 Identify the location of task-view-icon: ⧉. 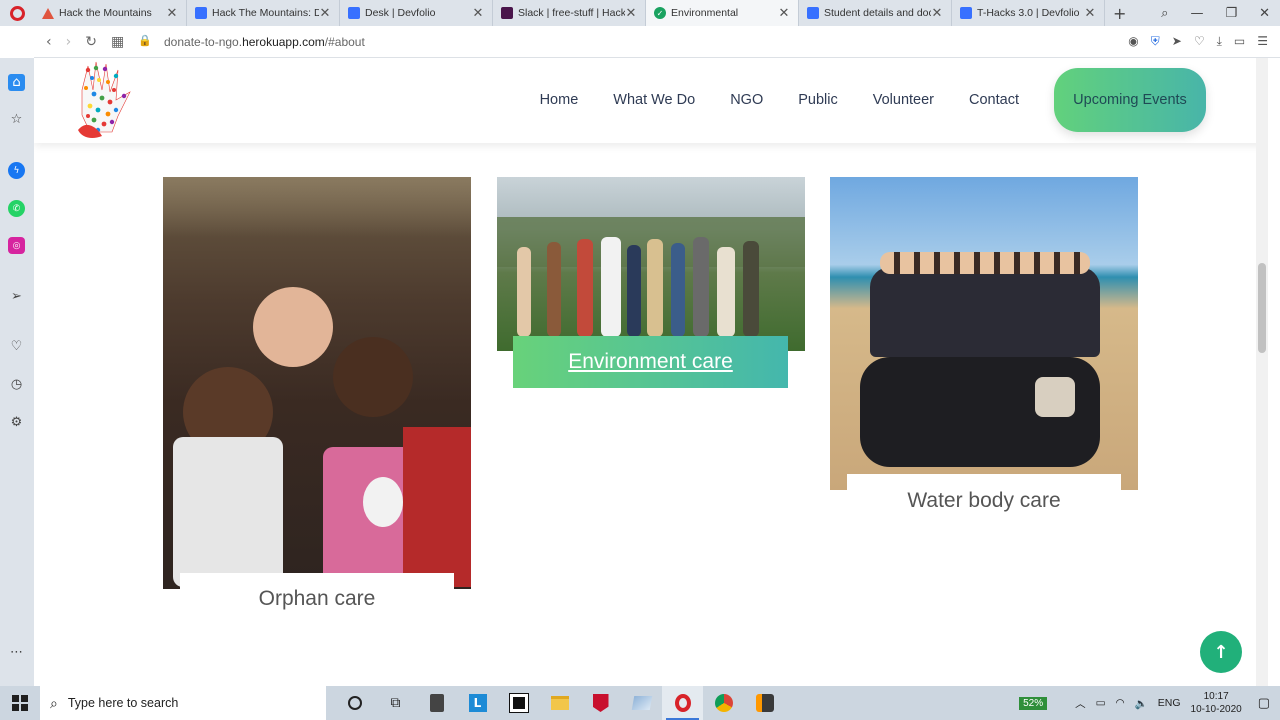
(395, 703).